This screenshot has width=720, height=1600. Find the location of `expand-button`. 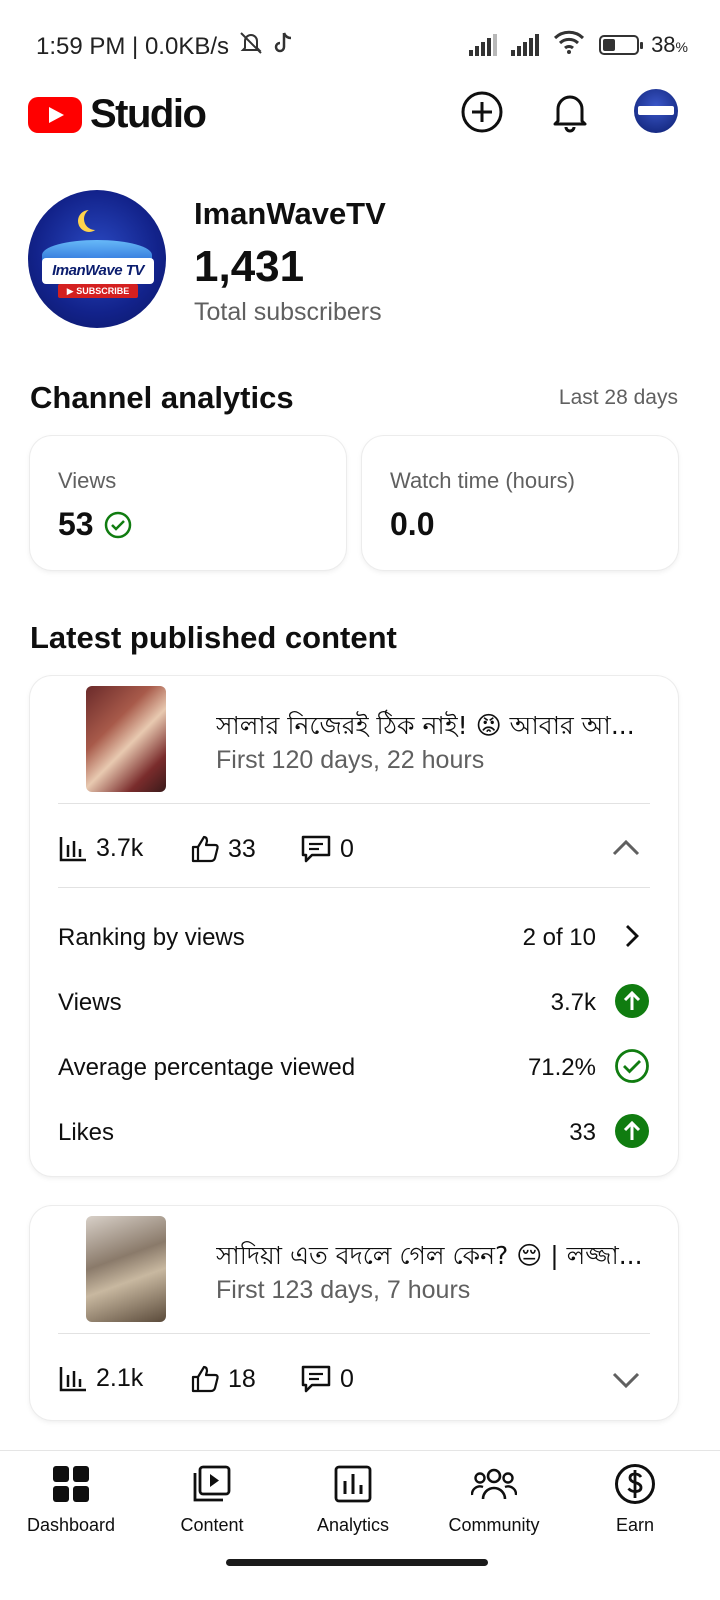

expand-button is located at coordinates (626, 1380).